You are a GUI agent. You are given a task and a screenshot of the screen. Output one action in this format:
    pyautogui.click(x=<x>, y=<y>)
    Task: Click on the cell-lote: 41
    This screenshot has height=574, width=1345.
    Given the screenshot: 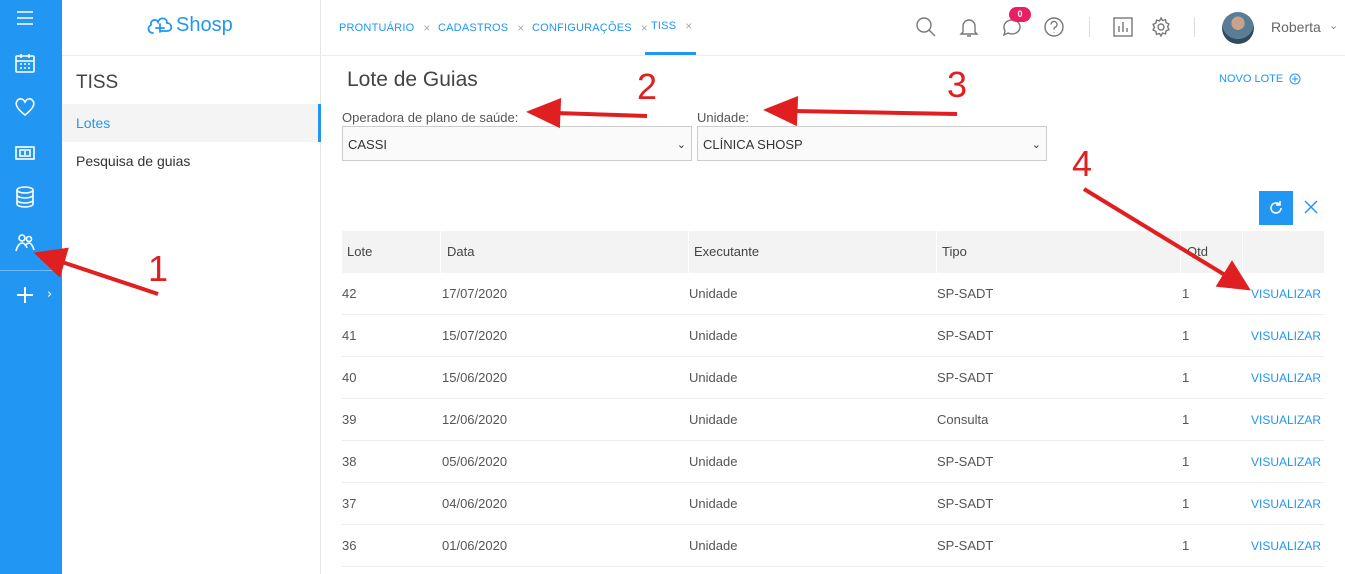 What is the action you would take?
    pyautogui.click(x=349, y=335)
    